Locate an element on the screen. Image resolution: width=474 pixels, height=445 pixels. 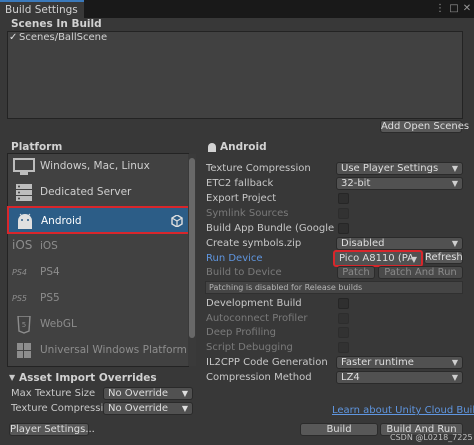
close-icon: ✕ is located at coordinates (467, 9).